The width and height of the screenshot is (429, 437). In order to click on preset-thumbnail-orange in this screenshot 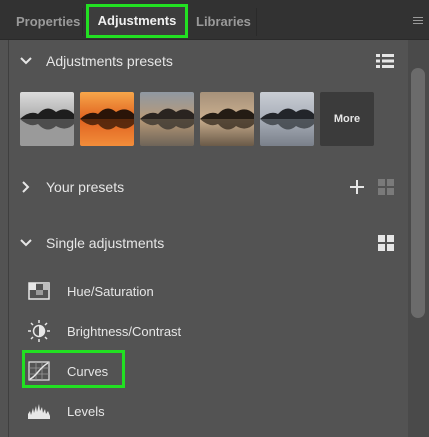, I will do `click(107, 119)`.